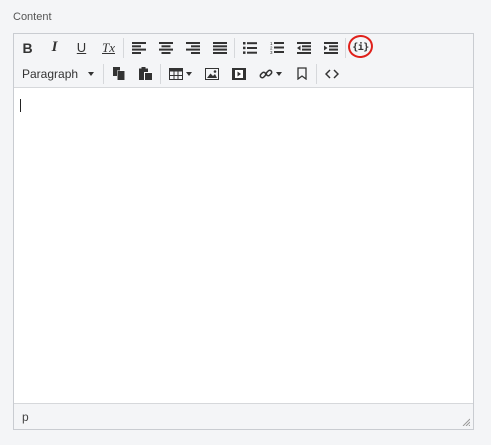 Image resolution: width=491 pixels, height=445 pixels. What do you see at coordinates (25, 417) in the screenshot?
I see `element-path: p` at bounding box center [25, 417].